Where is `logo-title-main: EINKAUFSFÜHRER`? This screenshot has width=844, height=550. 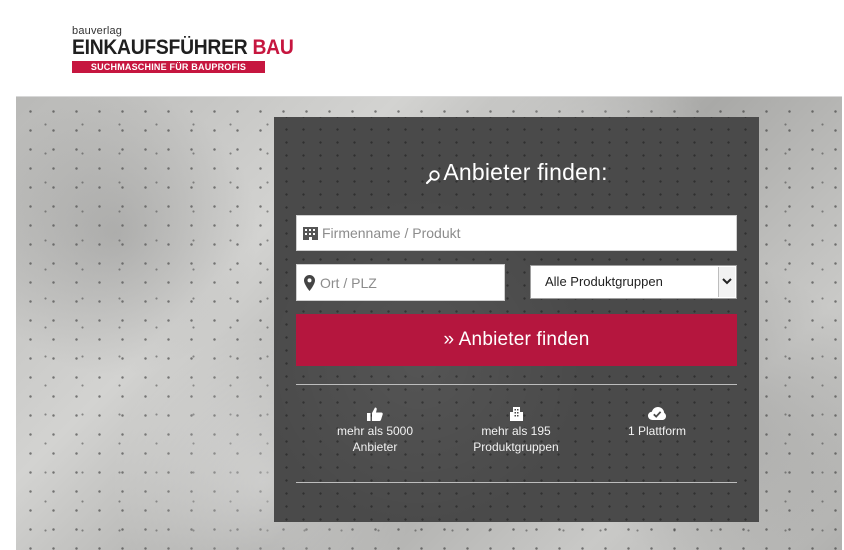 logo-title-main: EINKAUFSFÜHRER is located at coordinates (160, 47).